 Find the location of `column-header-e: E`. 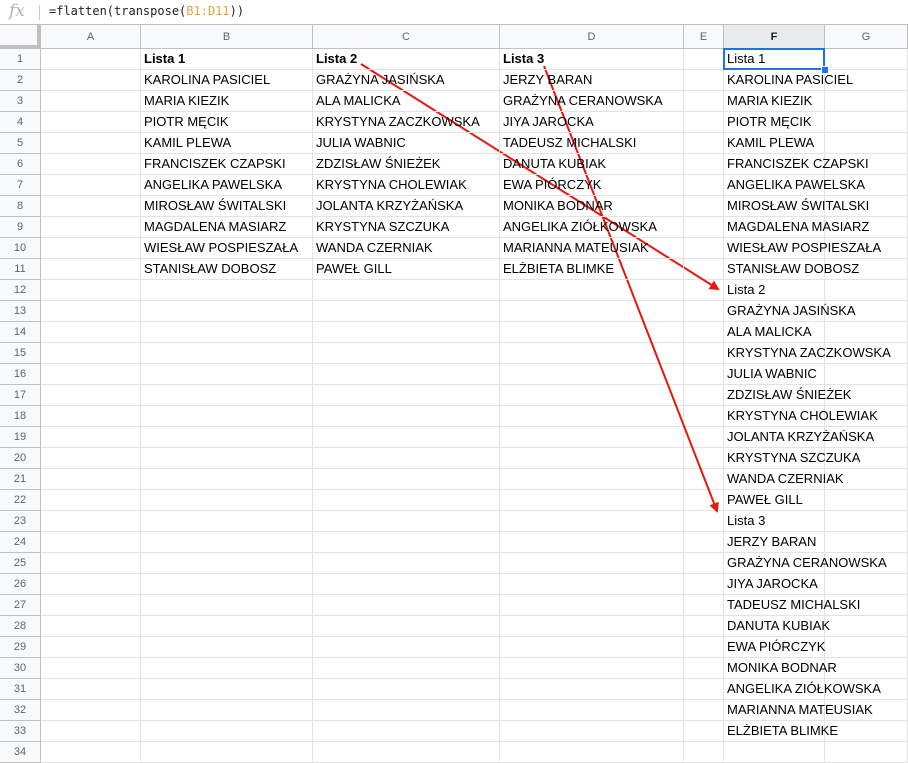

column-header-e: E is located at coordinates (704, 37).